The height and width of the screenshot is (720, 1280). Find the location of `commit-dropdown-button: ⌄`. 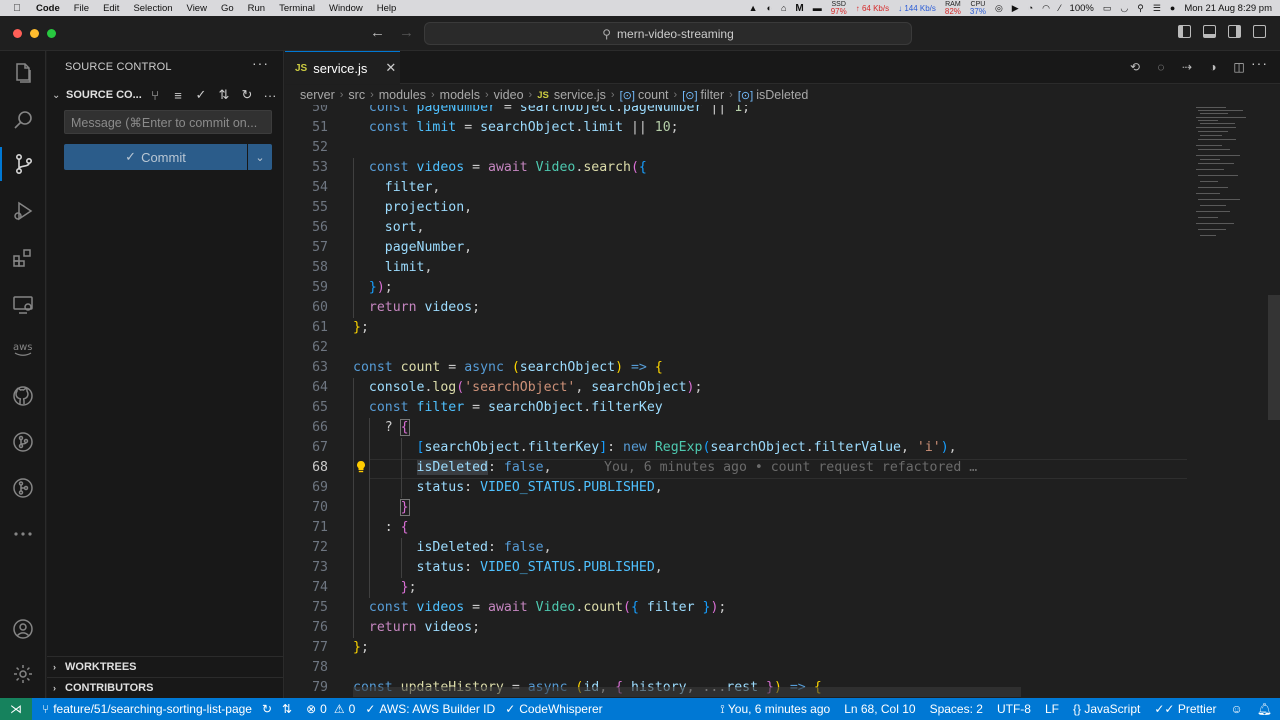

commit-dropdown-button: ⌄ is located at coordinates (260, 157).